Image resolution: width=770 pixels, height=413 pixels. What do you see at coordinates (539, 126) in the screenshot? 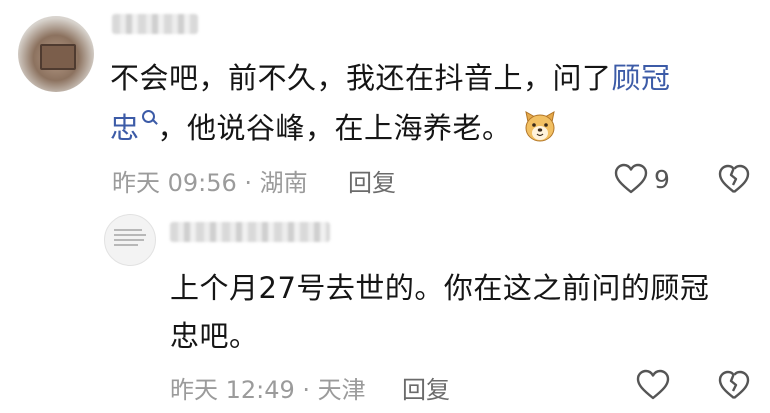
I see `dog-face-emoji` at bounding box center [539, 126].